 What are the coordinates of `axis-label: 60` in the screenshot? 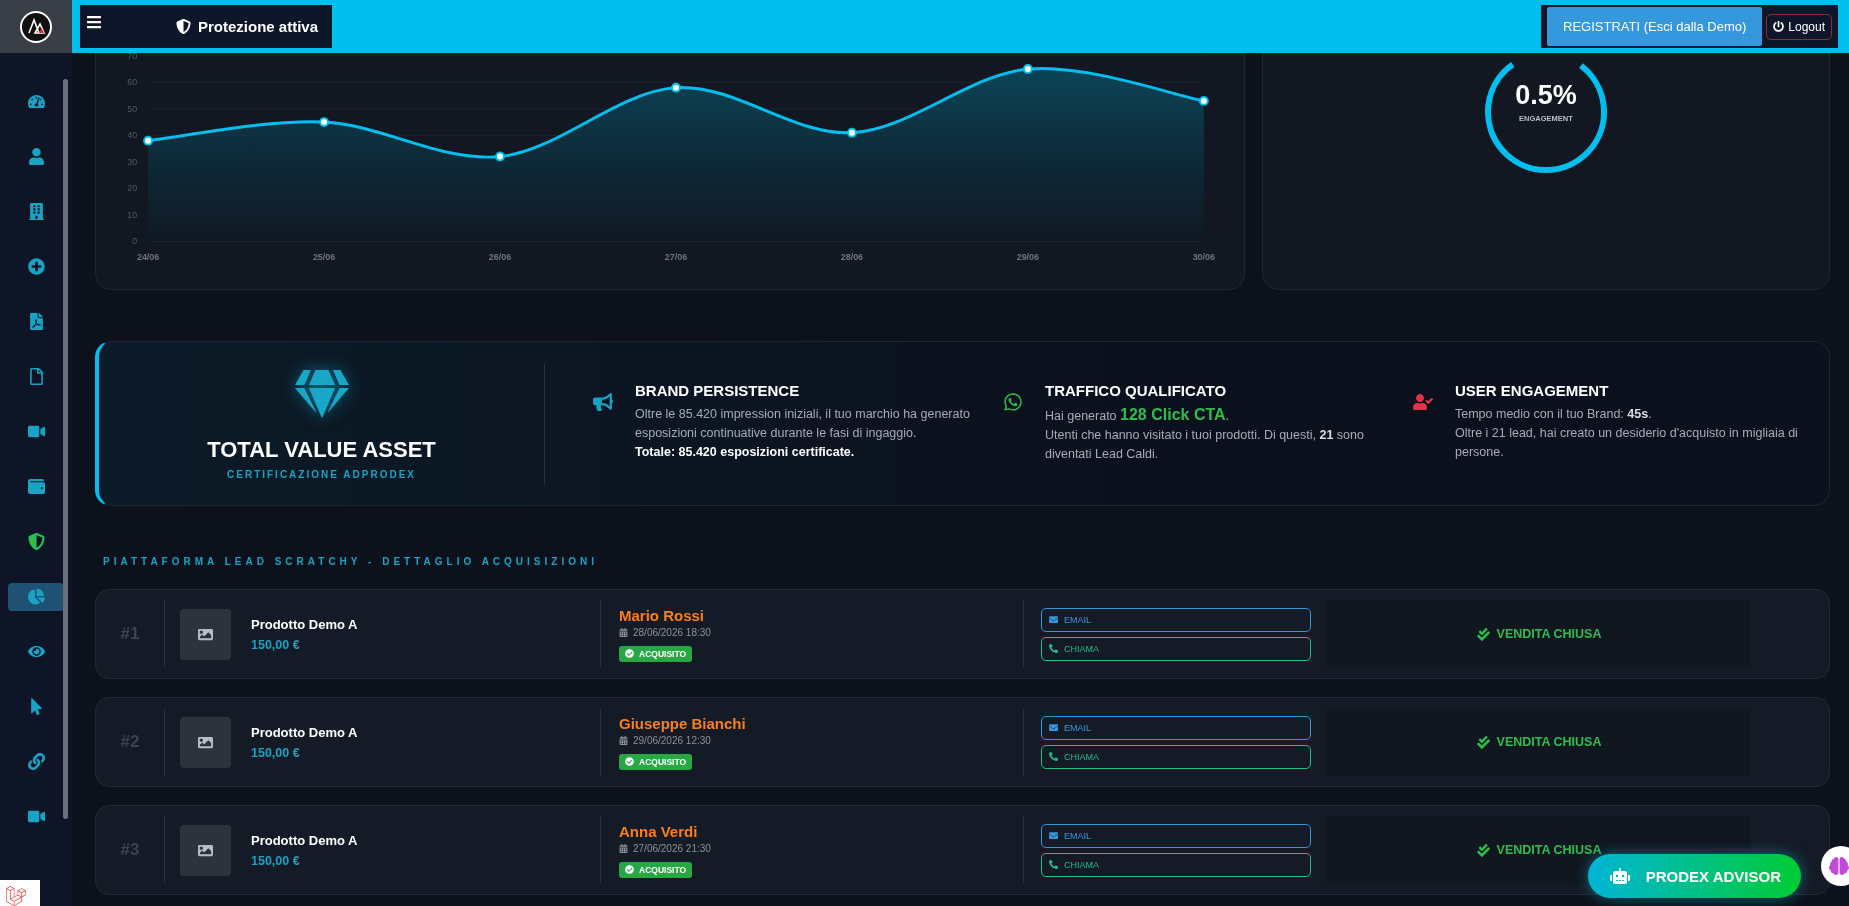 It's located at (132, 82).